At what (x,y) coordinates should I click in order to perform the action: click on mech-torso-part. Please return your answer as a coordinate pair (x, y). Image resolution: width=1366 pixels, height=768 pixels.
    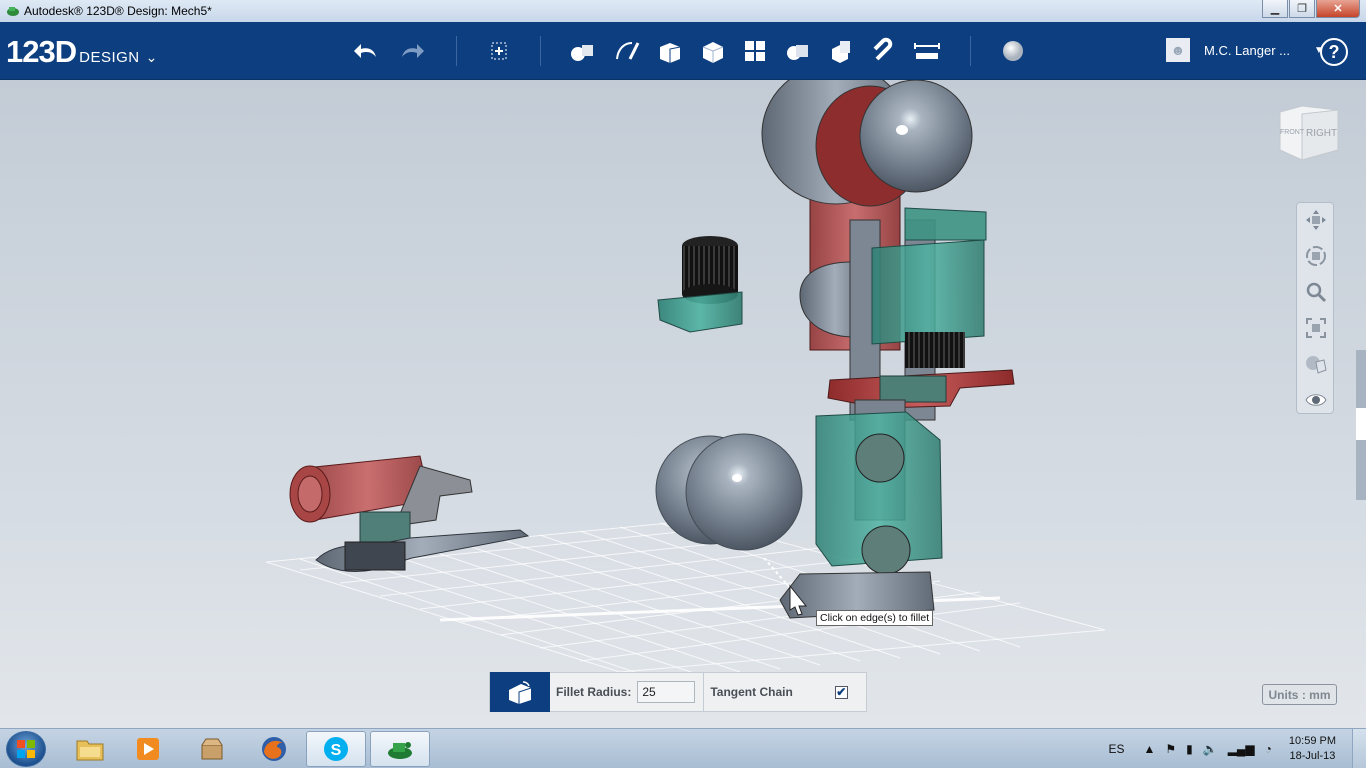
    Looking at the image, I should click on (874, 250).